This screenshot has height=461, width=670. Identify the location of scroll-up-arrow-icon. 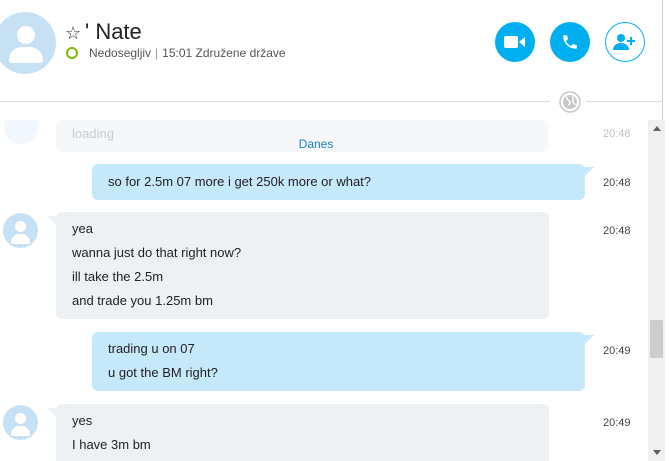
(656, 128).